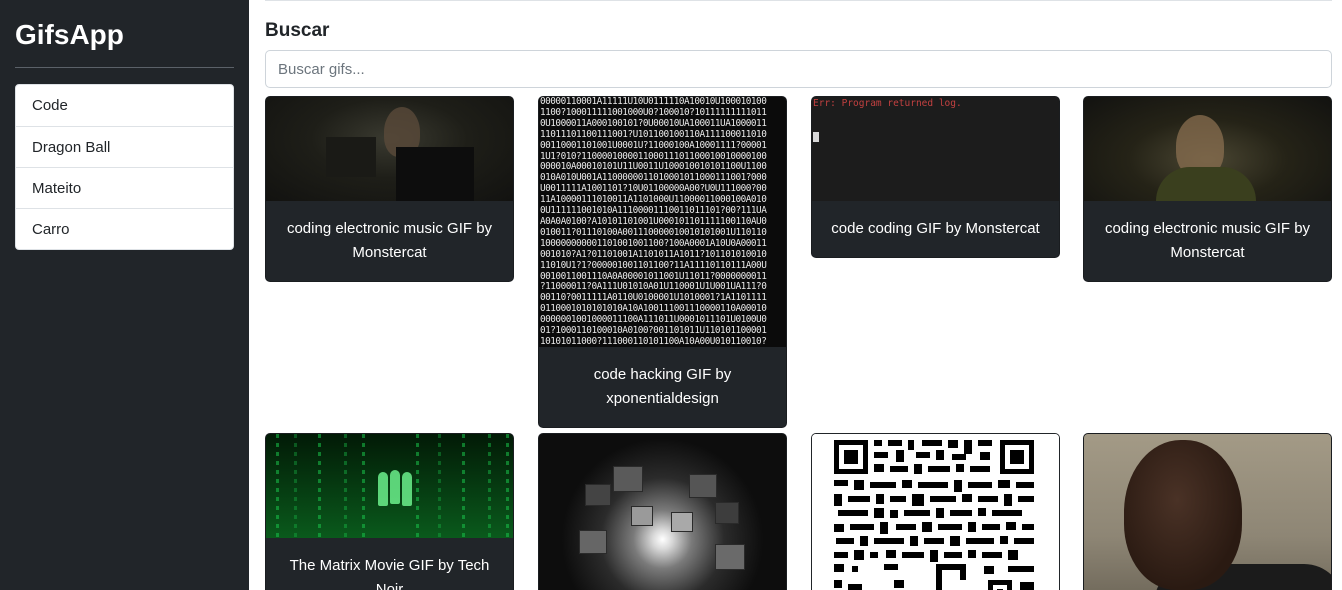  Describe the element at coordinates (124, 146) in the screenshot. I see `history-item-dragon-ball: Dragon Ball` at that location.